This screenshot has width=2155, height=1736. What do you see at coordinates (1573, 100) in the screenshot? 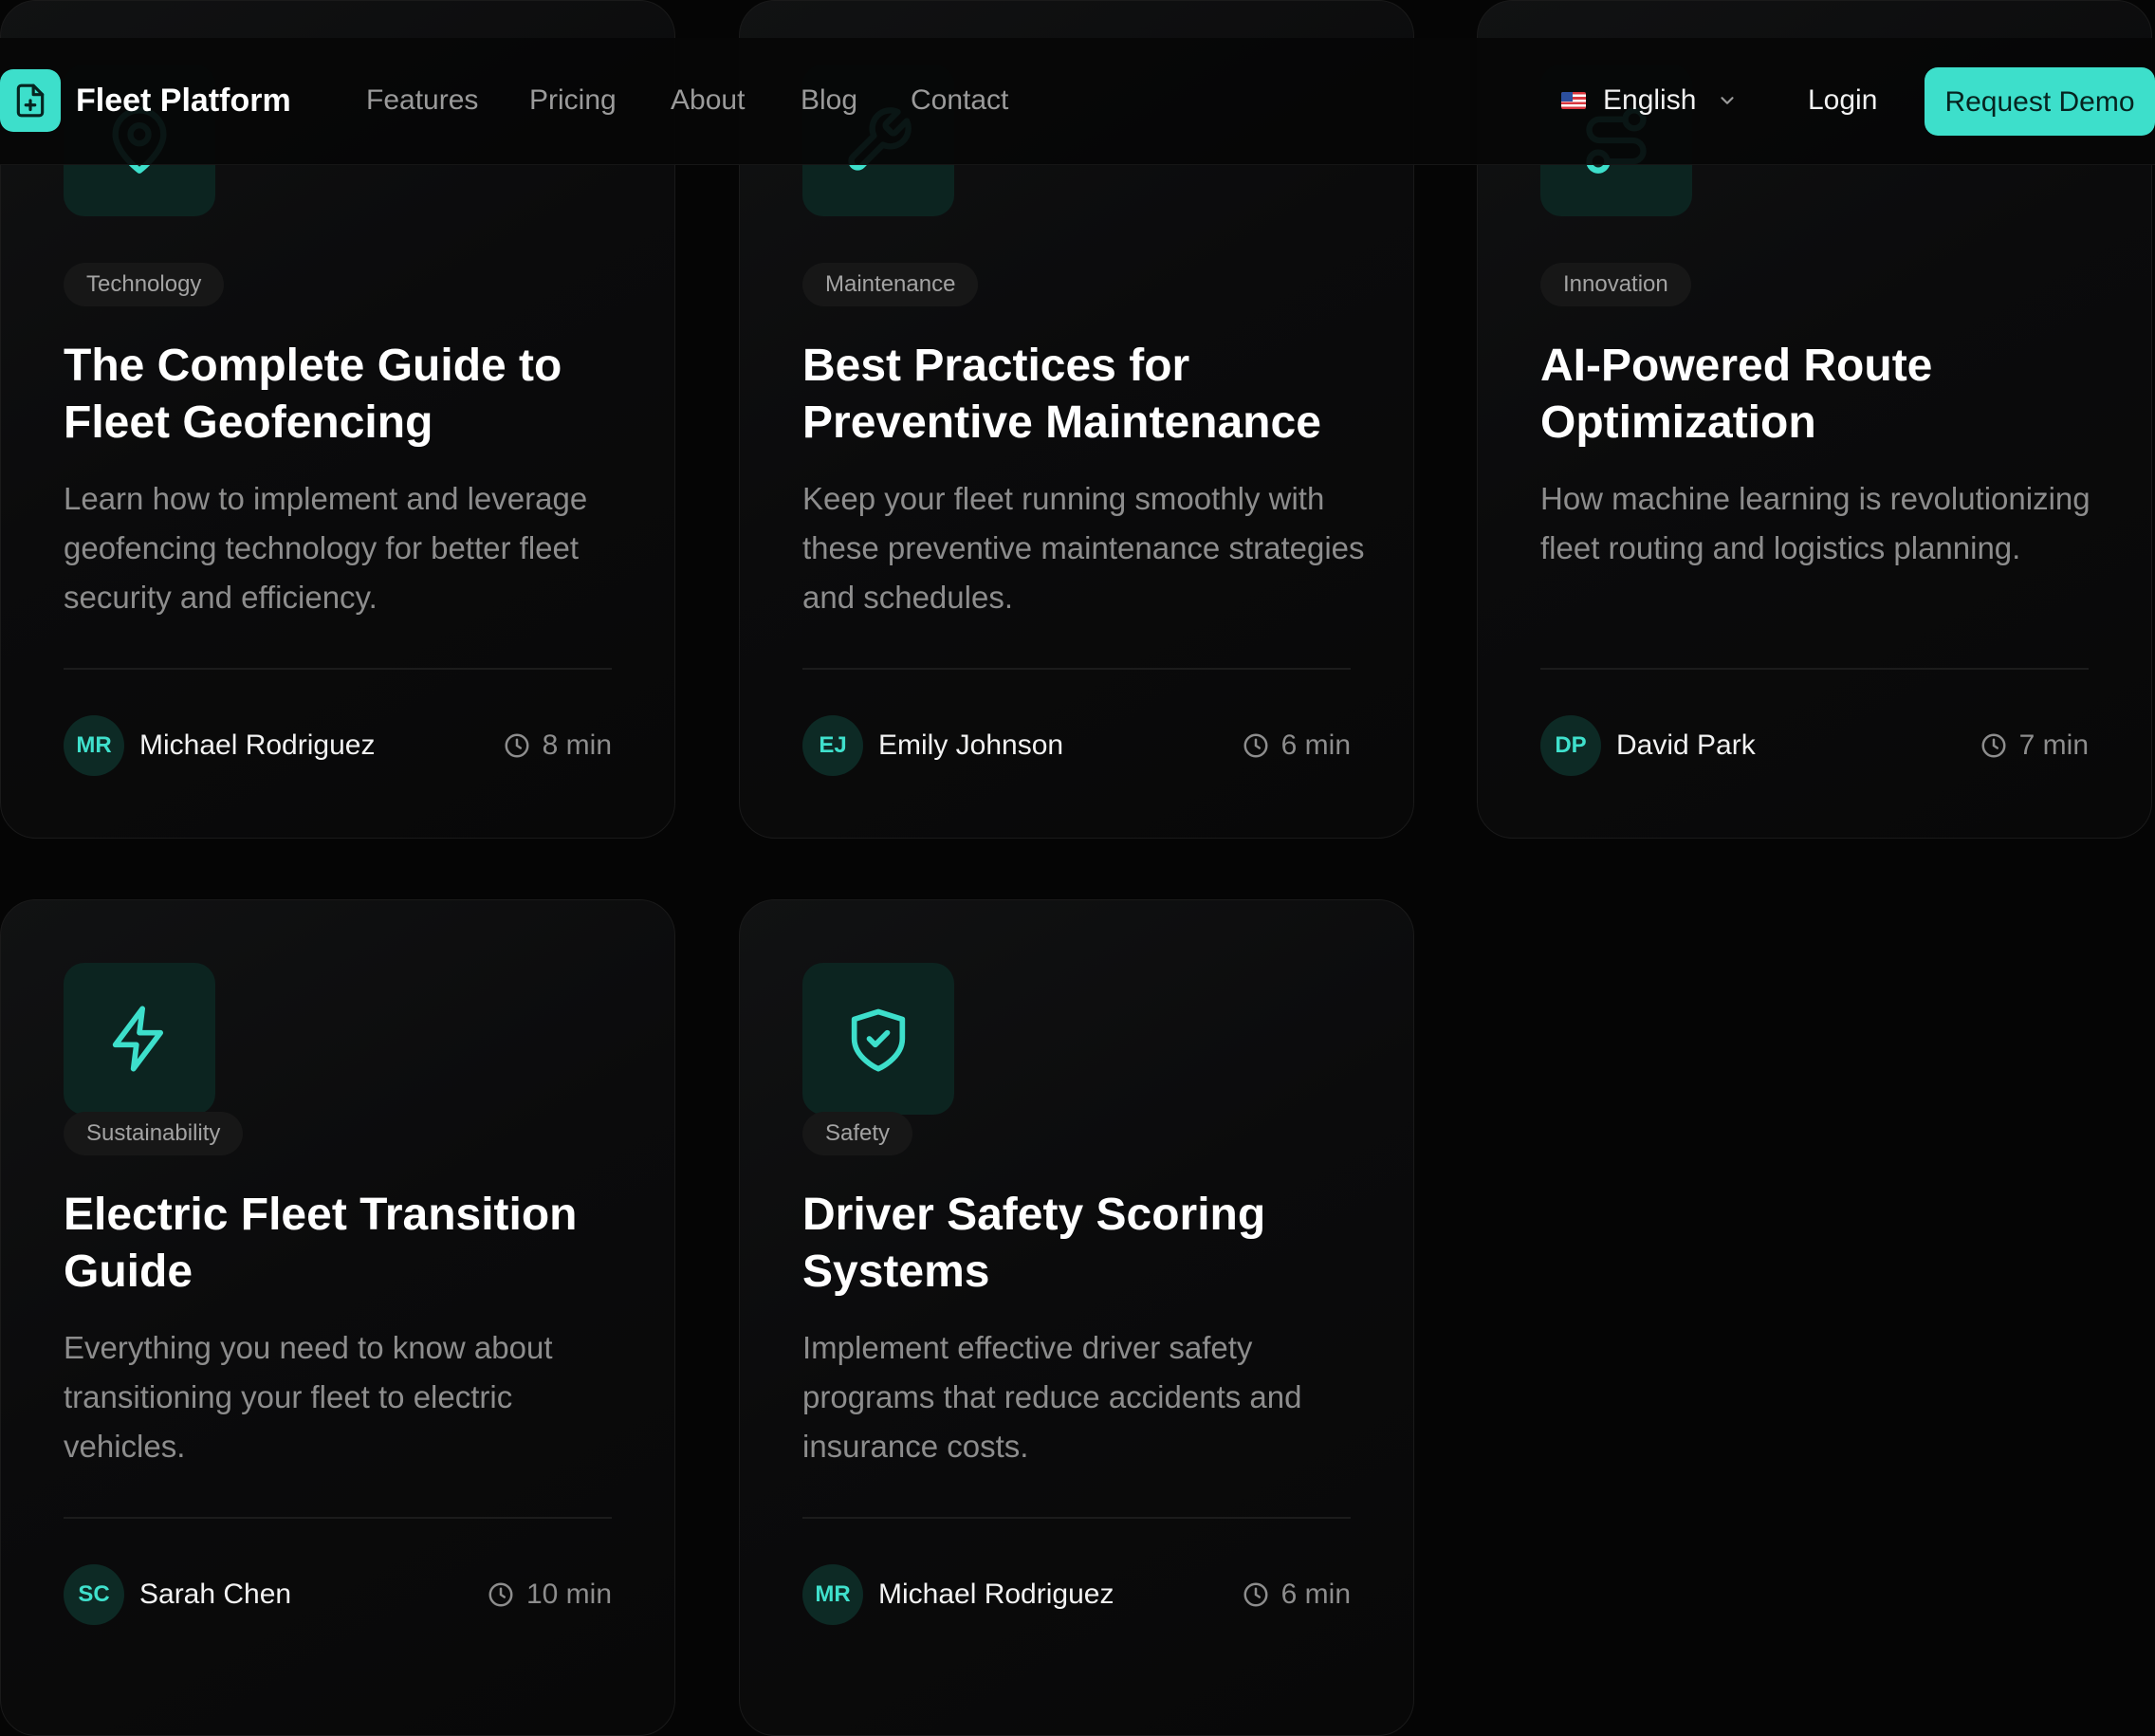
I see `us-flag-icon` at bounding box center [1573, 100].